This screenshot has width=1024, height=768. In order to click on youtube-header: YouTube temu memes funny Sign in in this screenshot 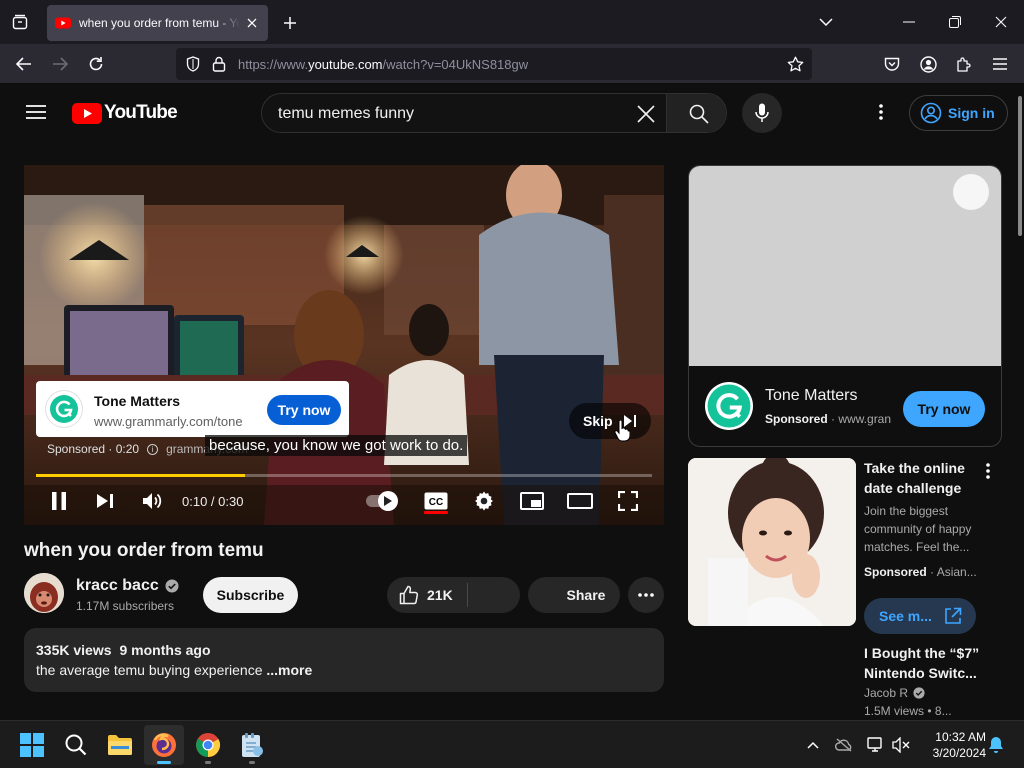, I will do `click(508, 112)`.